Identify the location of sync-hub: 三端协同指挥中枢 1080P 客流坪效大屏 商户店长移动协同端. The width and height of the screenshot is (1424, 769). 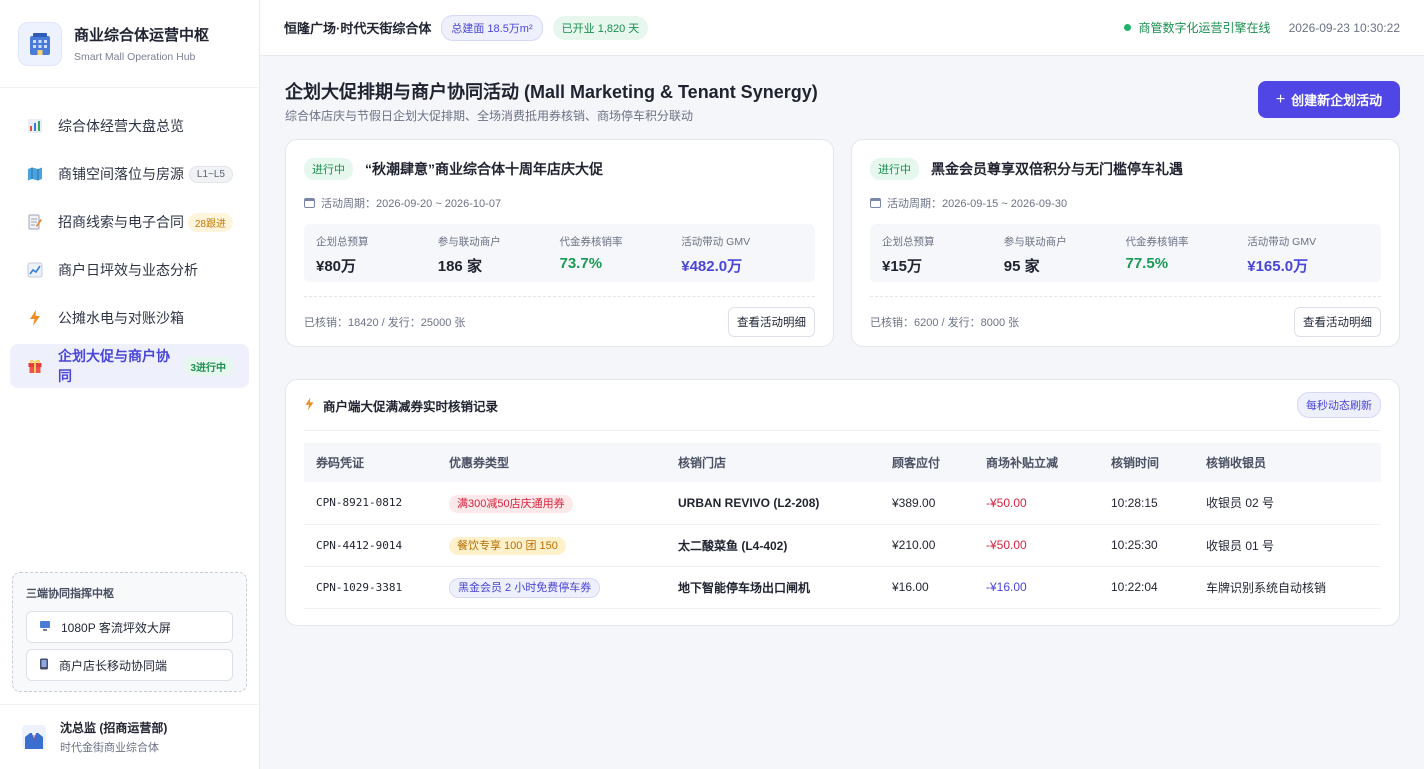
(129, 632).